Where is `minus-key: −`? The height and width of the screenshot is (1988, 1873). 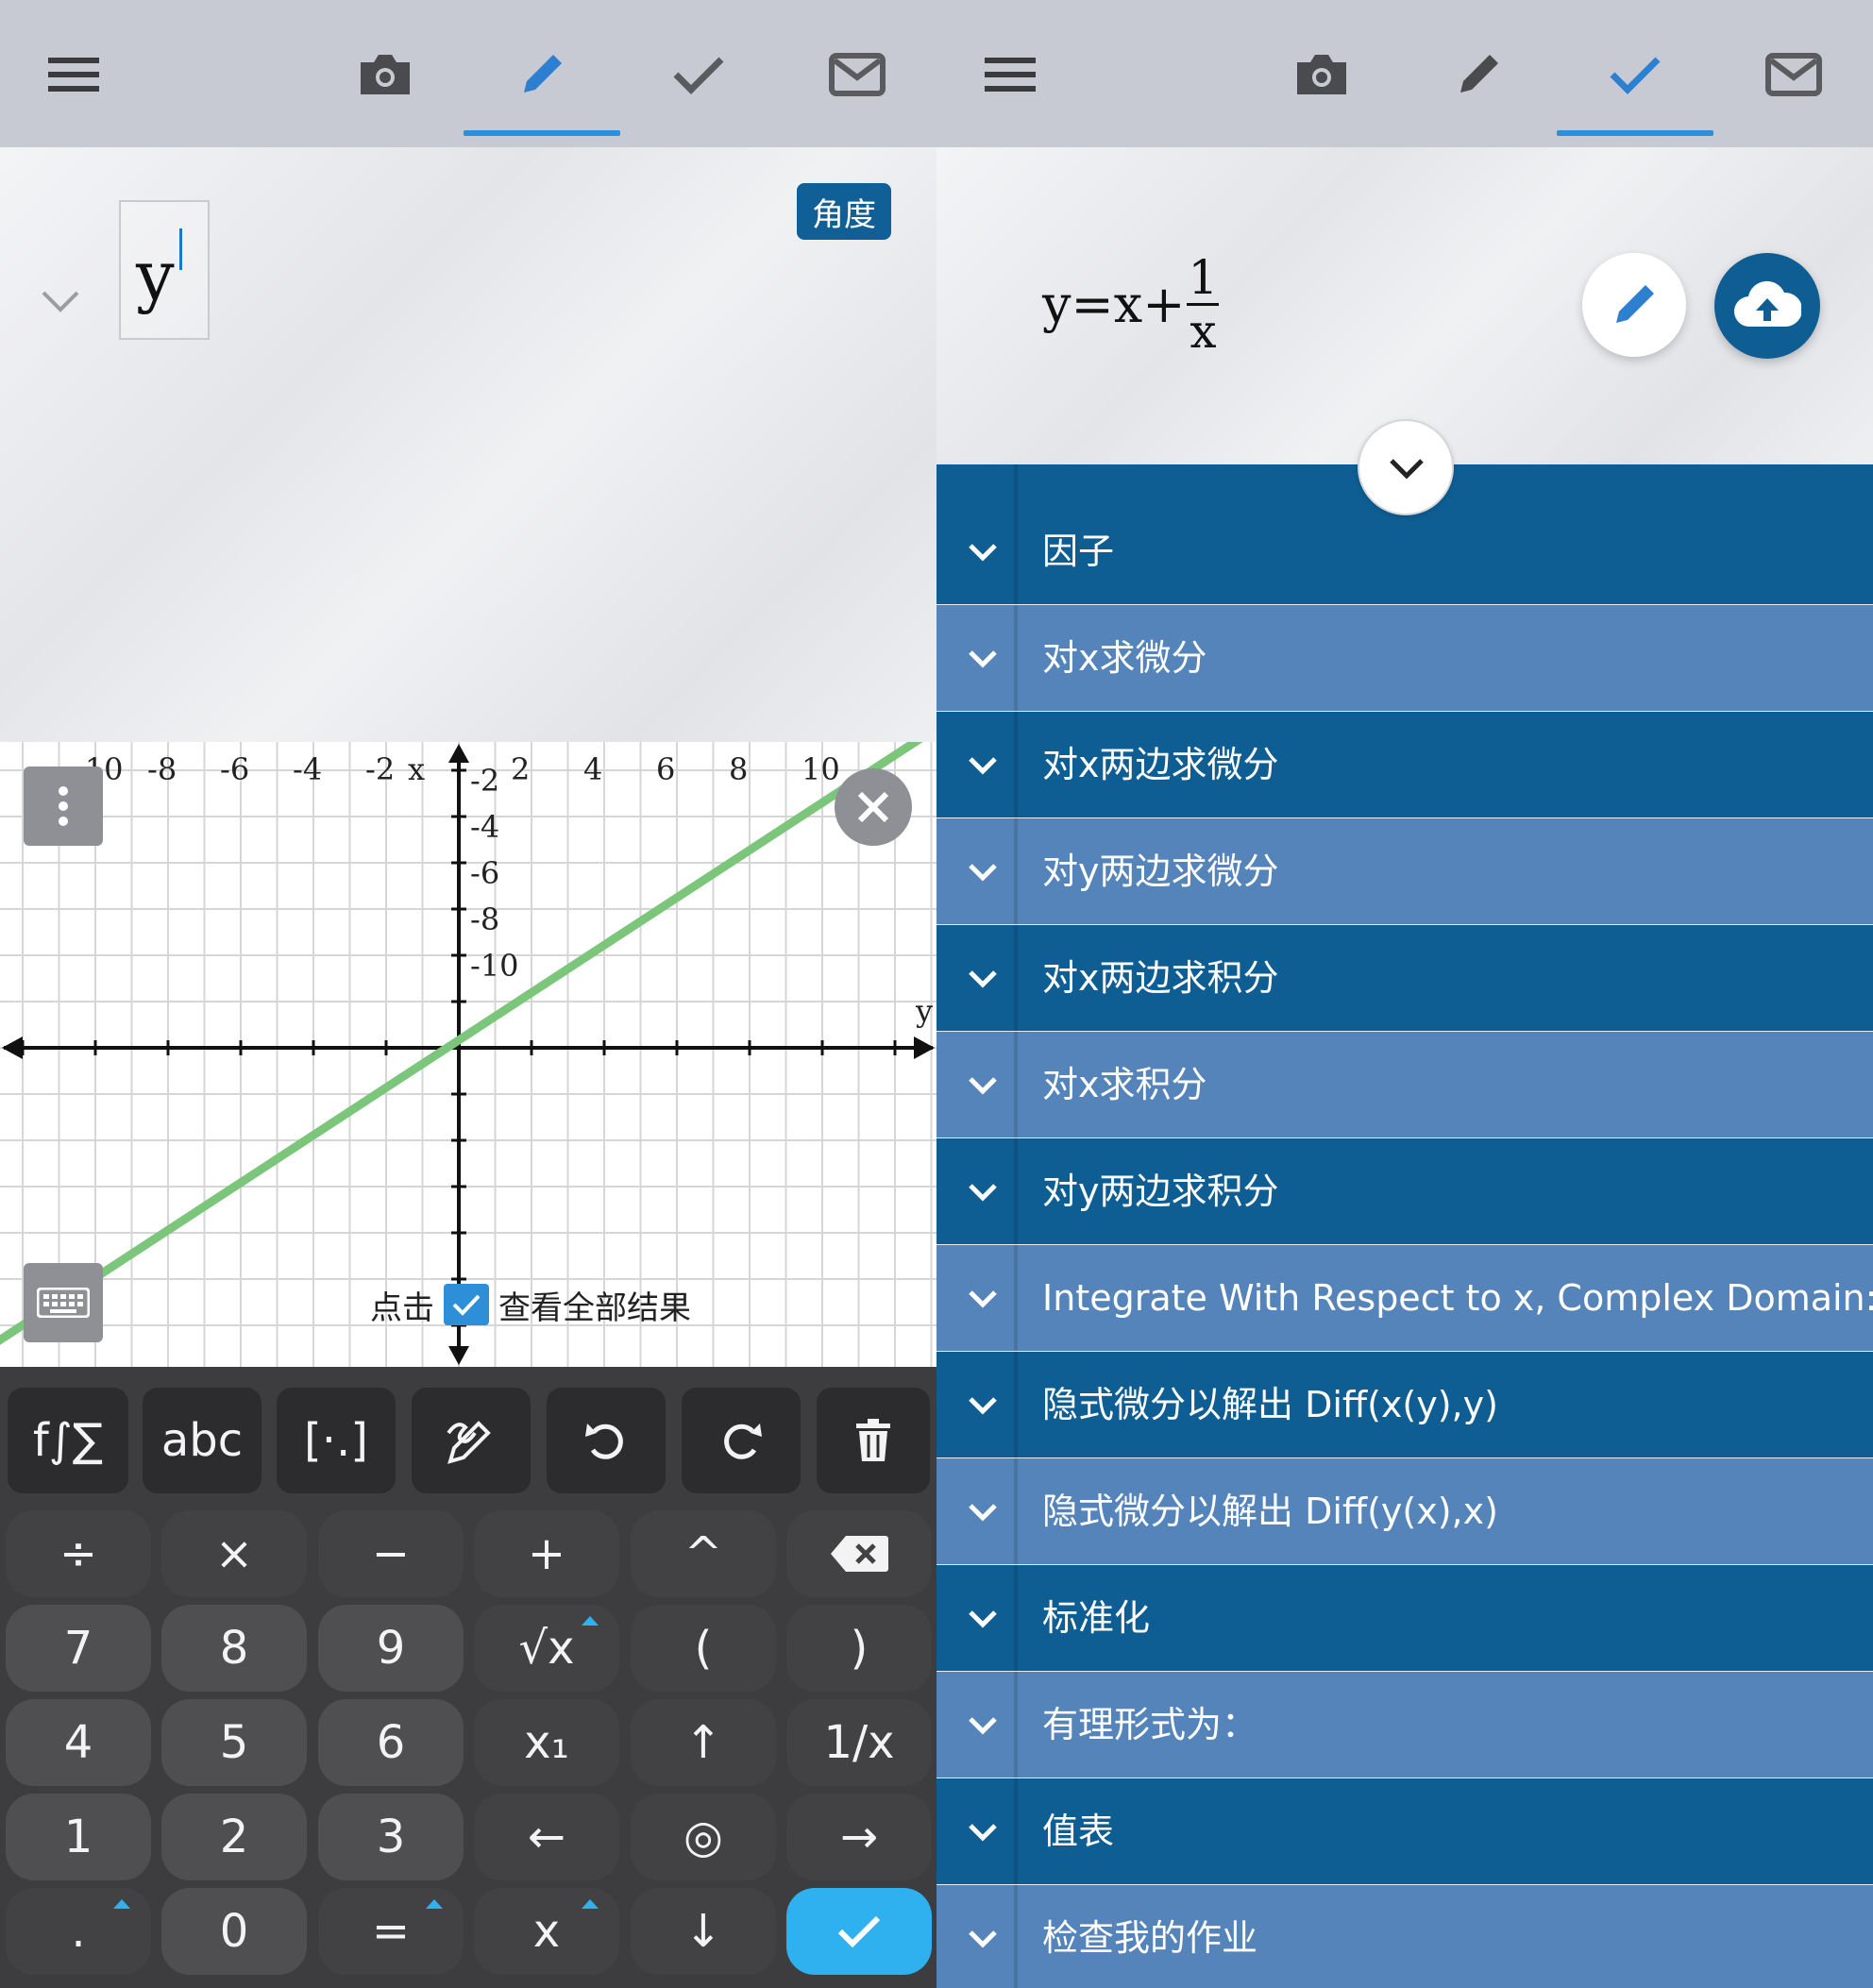
minus-key: − is located at coordinates (391, 1553).